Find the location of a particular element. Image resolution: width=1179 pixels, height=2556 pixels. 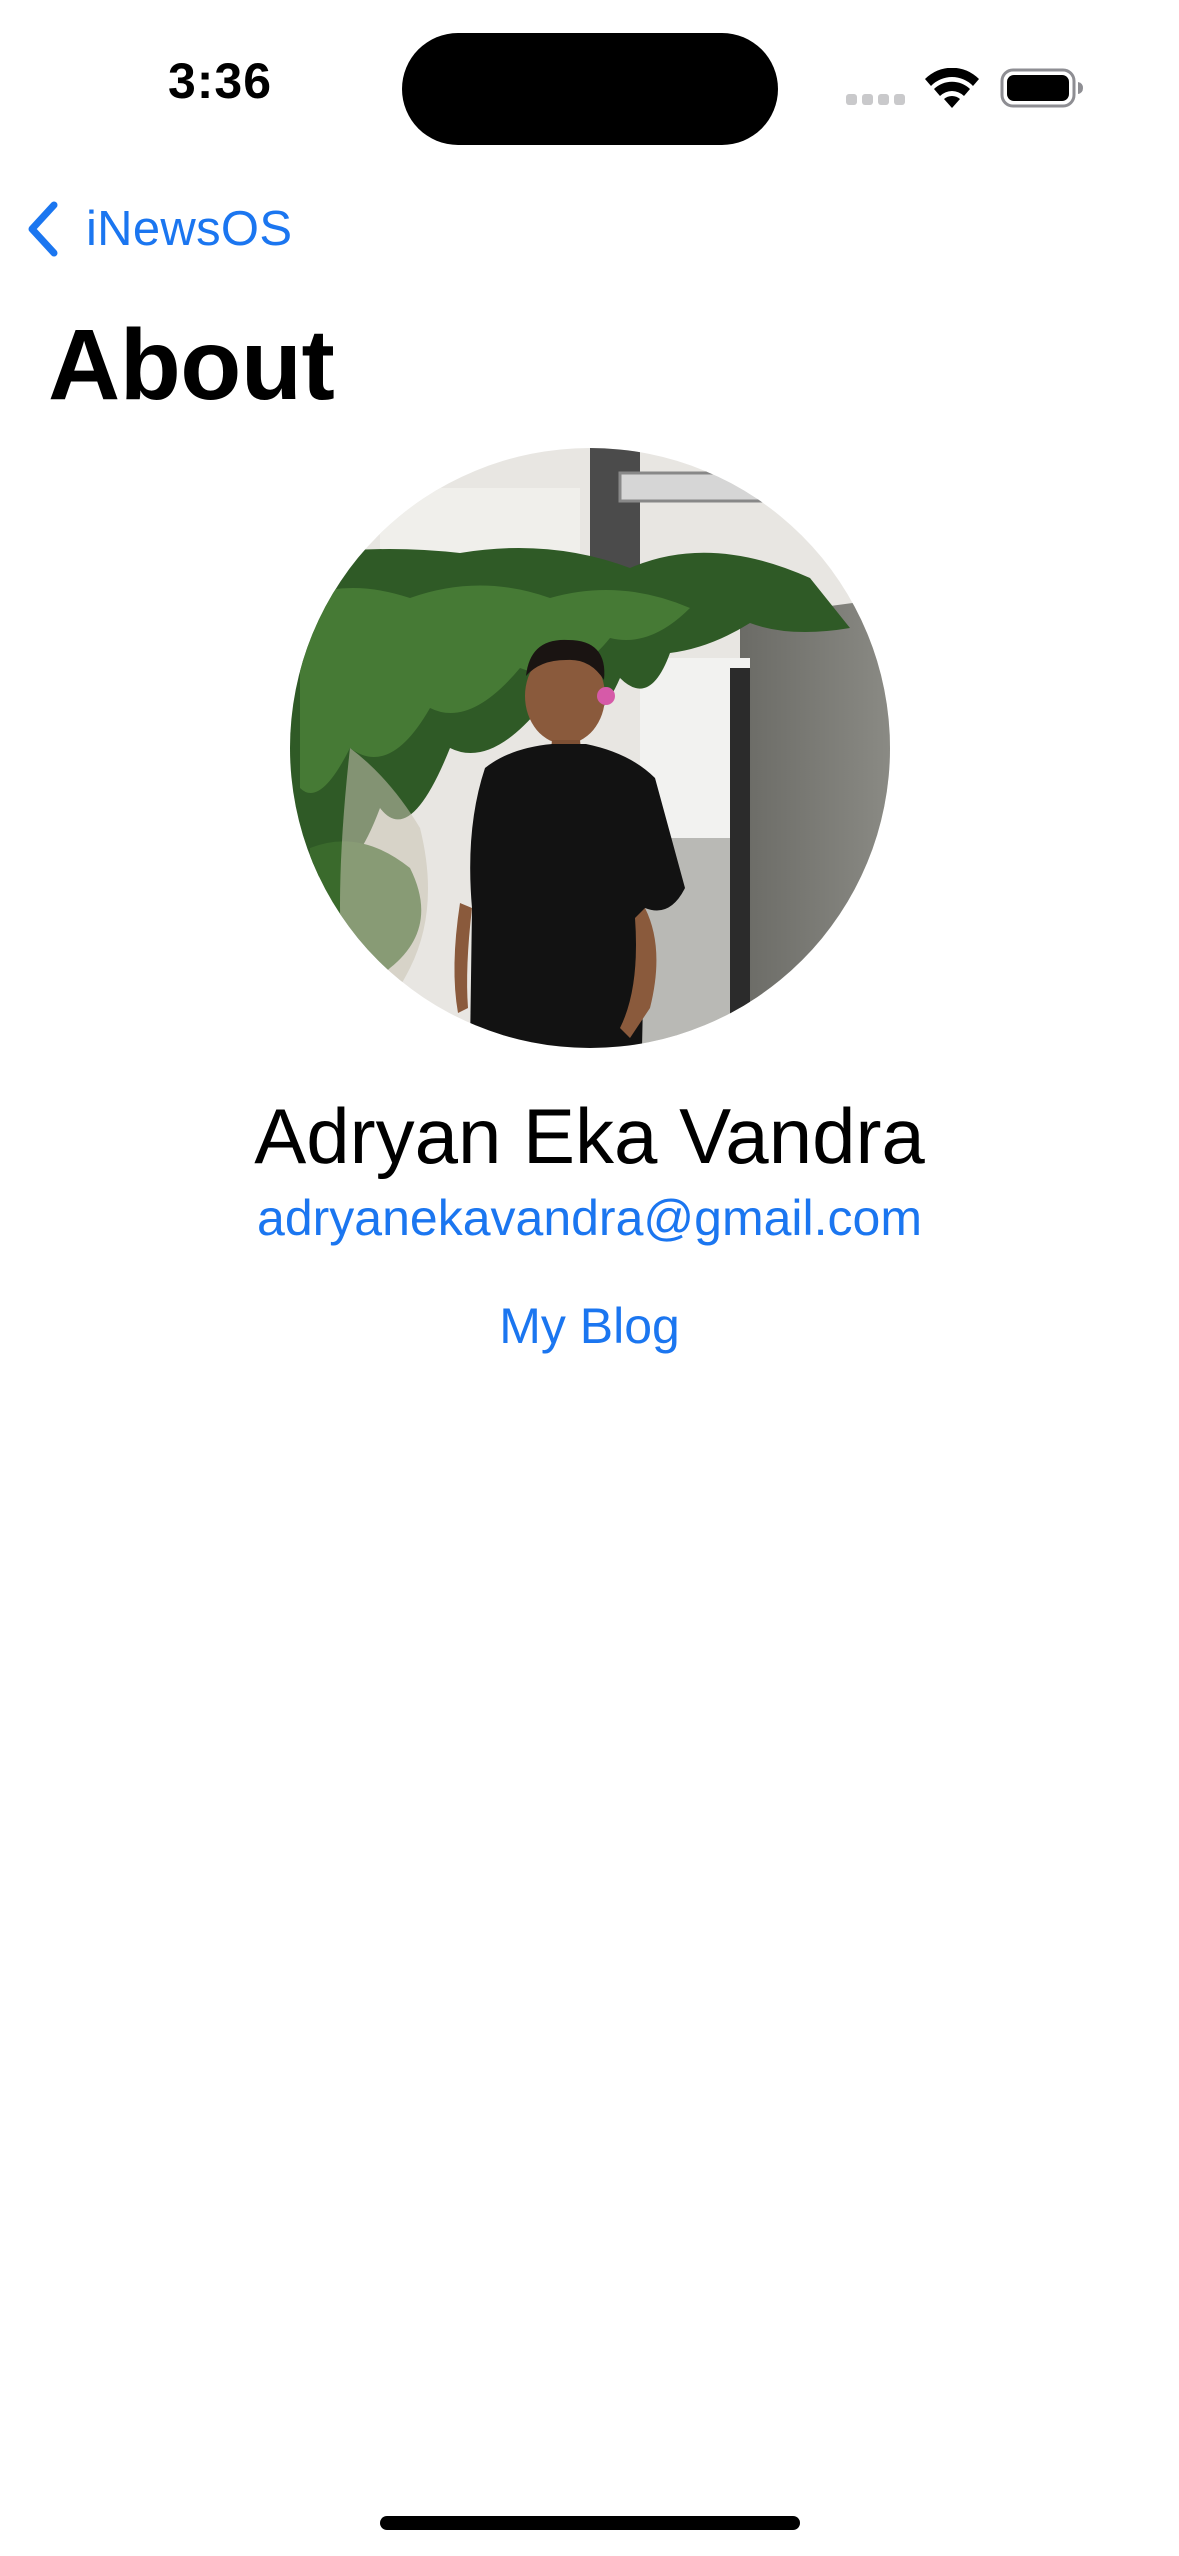

chevron-left-icon is located at coordinates (43, 229).